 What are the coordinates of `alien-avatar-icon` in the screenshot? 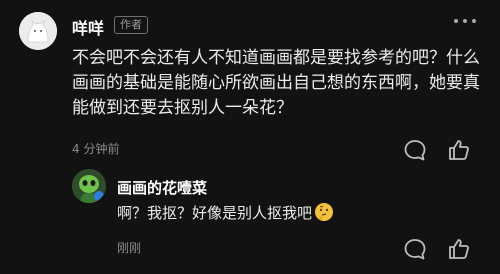 It's located at (89, 186).